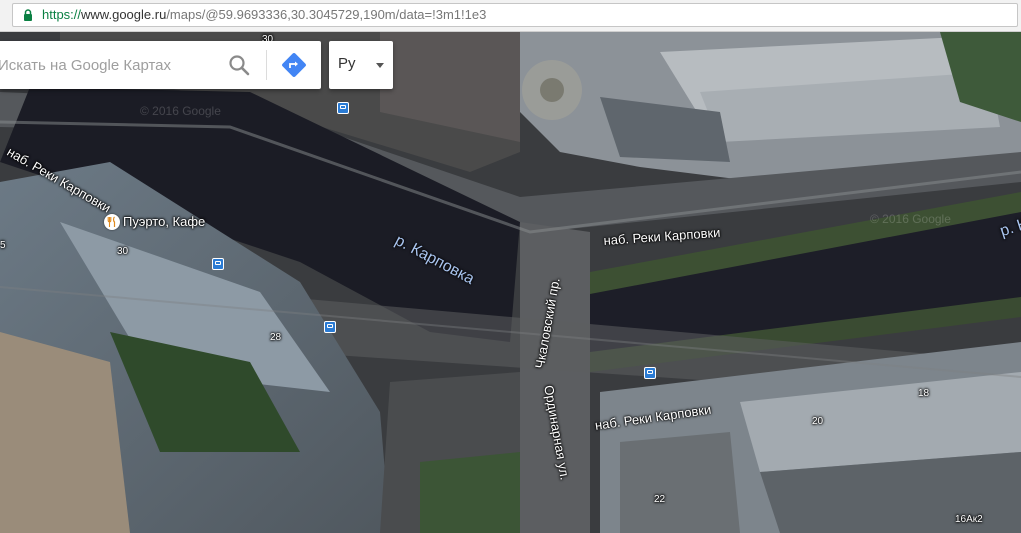 The width and height of the screenshot is (1021, 533). Describe the element at coordinates (660, 499) in the screenshot. I see `house-number: 22` at that location.